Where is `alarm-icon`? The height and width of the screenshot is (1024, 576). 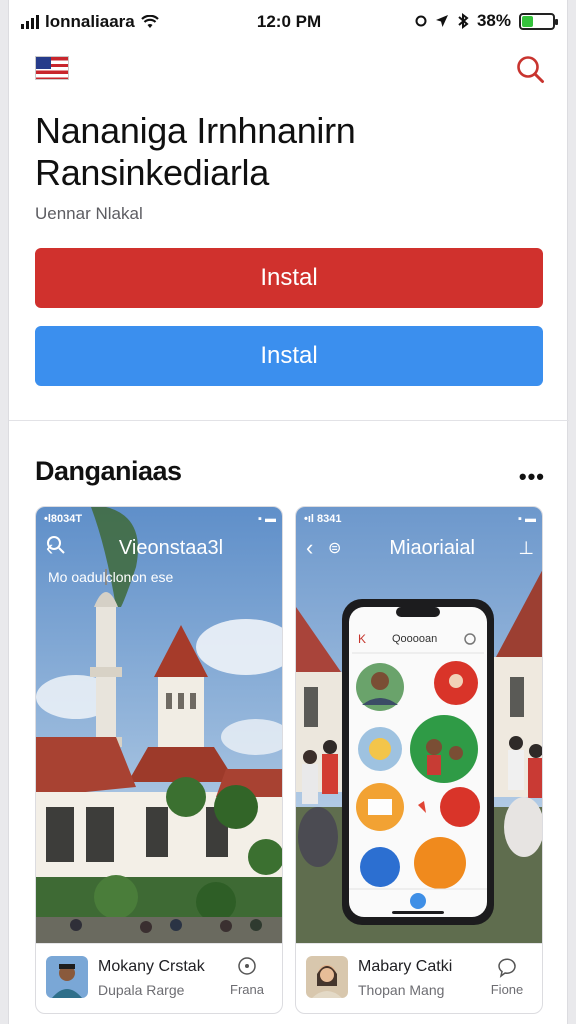
alarm-icon is located at coordinates (421, 21).